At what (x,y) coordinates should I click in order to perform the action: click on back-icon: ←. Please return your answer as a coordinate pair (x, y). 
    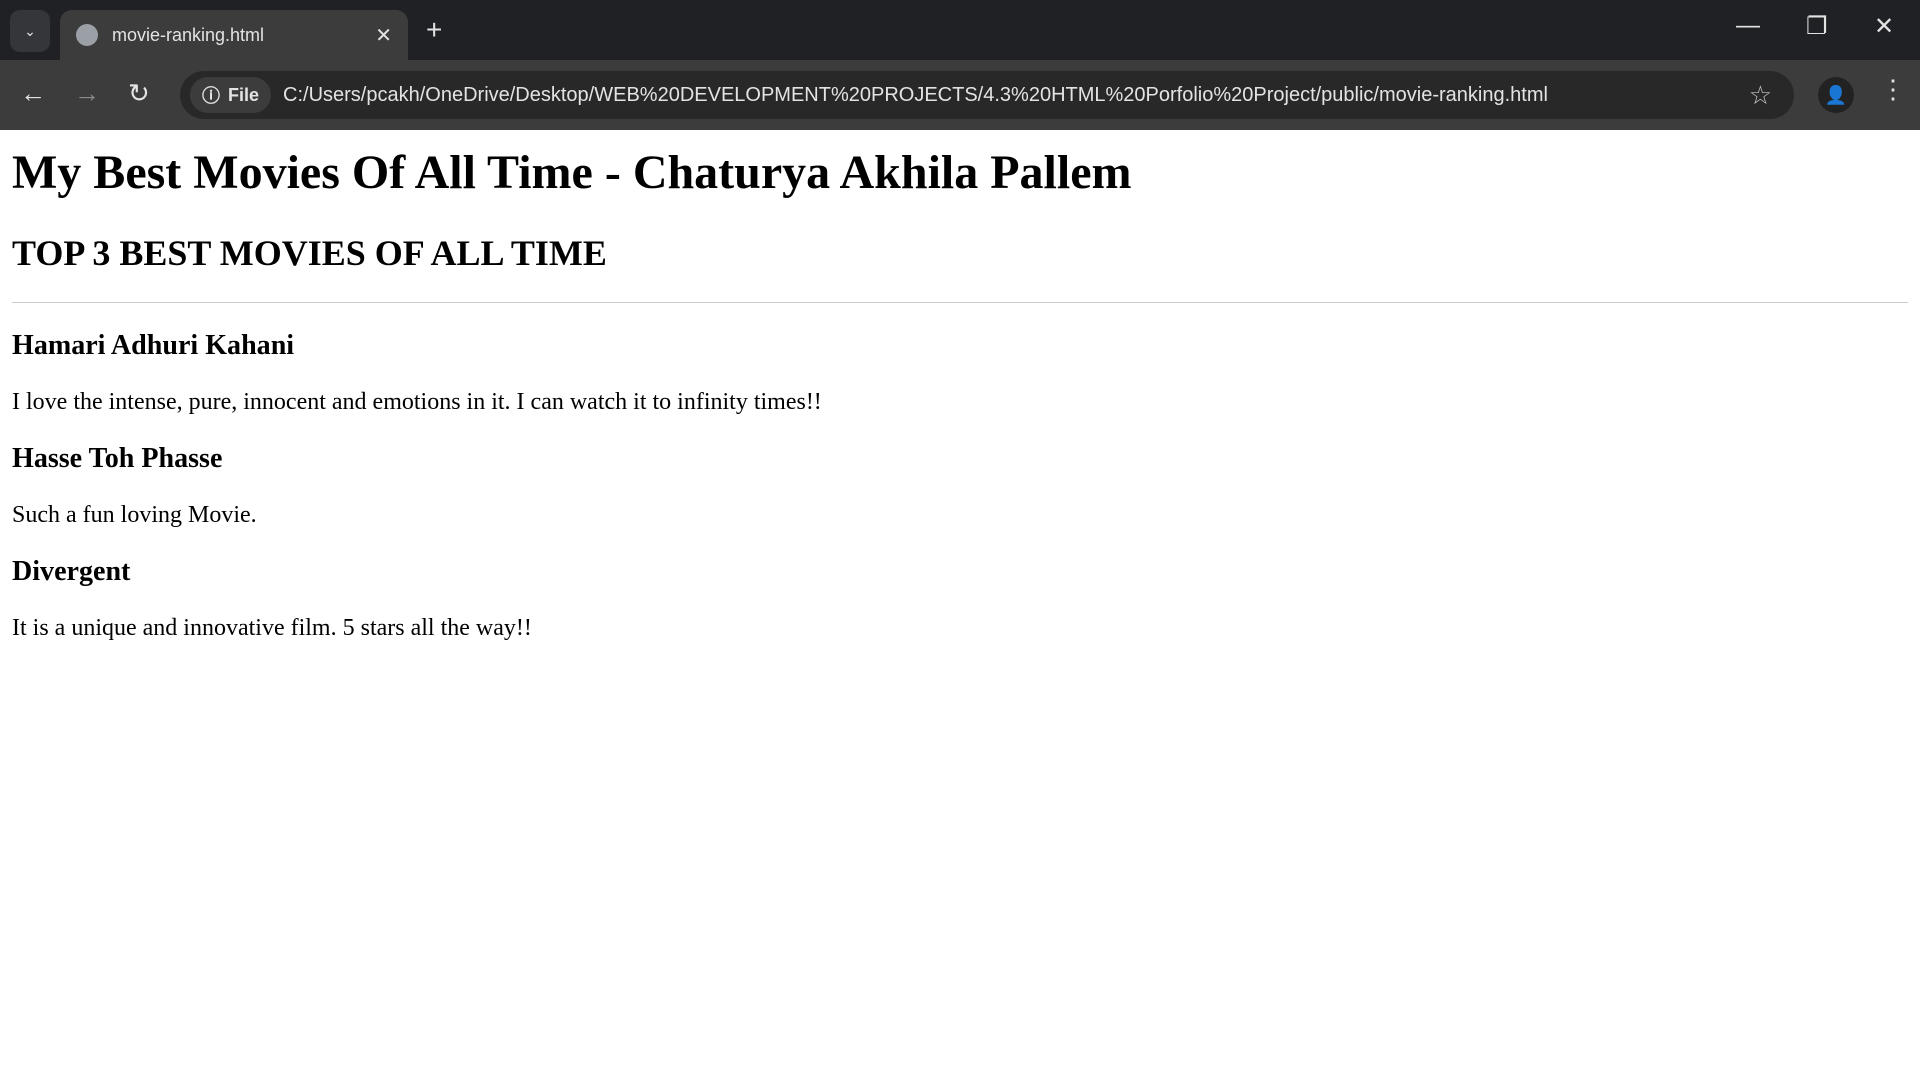
    Looking at the image, I should click on (33, 93).